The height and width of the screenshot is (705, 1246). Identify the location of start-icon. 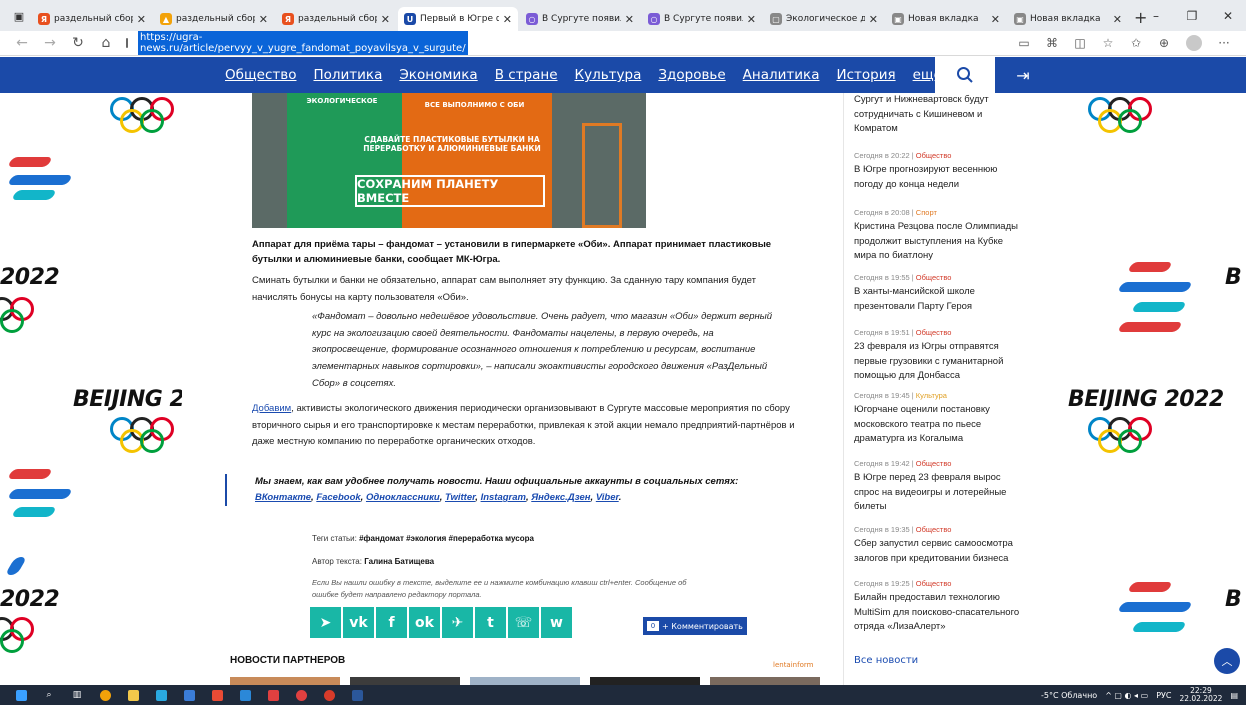
(21, 695).